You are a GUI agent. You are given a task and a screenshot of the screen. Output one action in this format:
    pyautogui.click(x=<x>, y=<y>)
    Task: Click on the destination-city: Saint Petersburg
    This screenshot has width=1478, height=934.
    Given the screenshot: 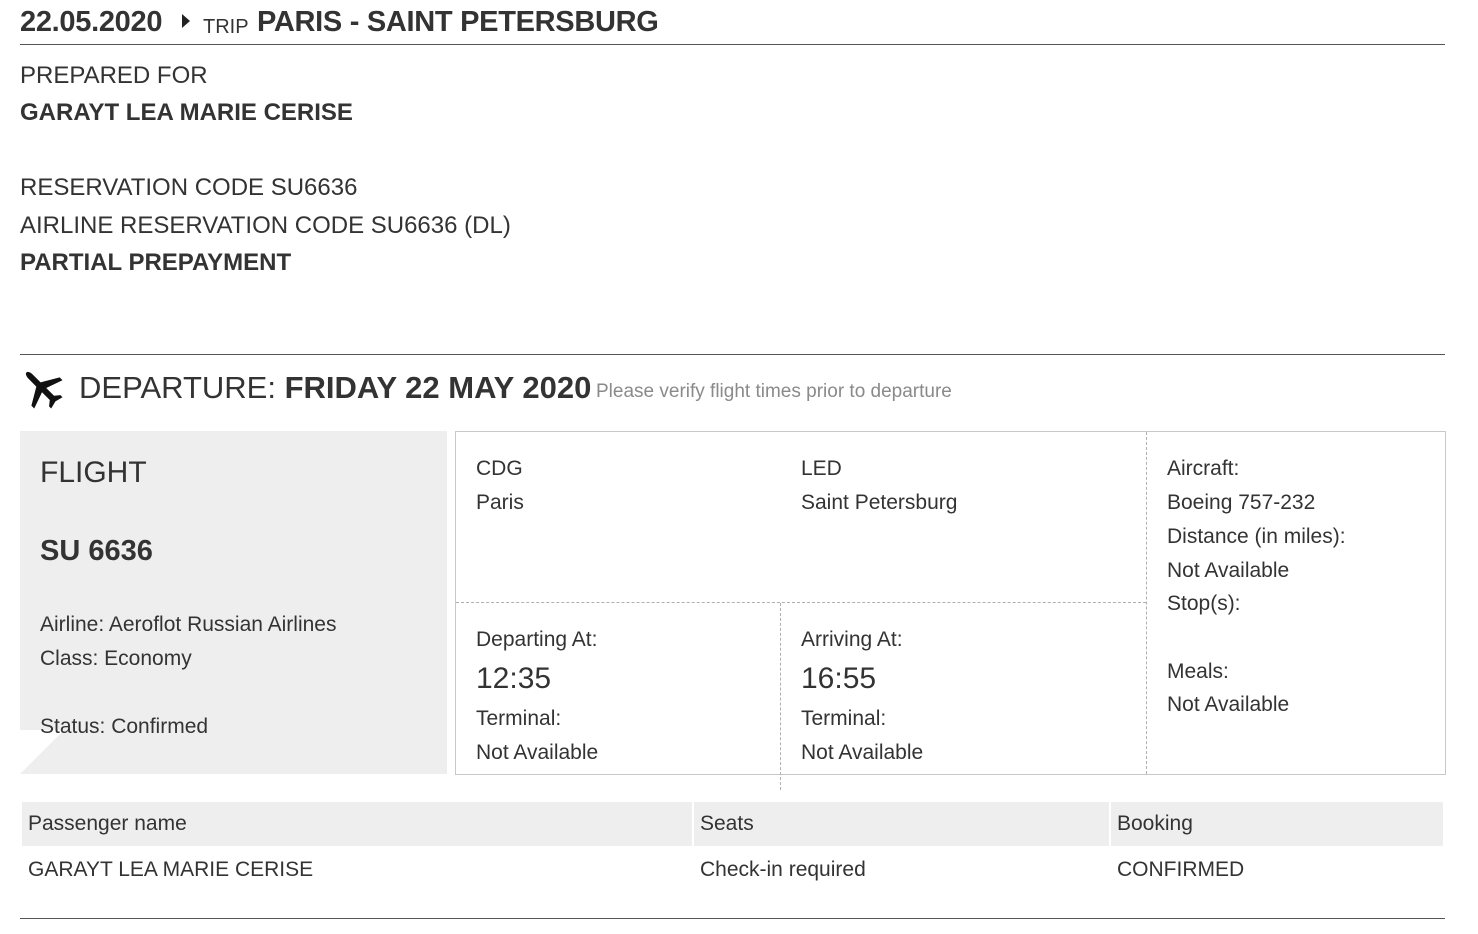 What is the action you would take?
    pyautogui.click(x=879, y=502)
    